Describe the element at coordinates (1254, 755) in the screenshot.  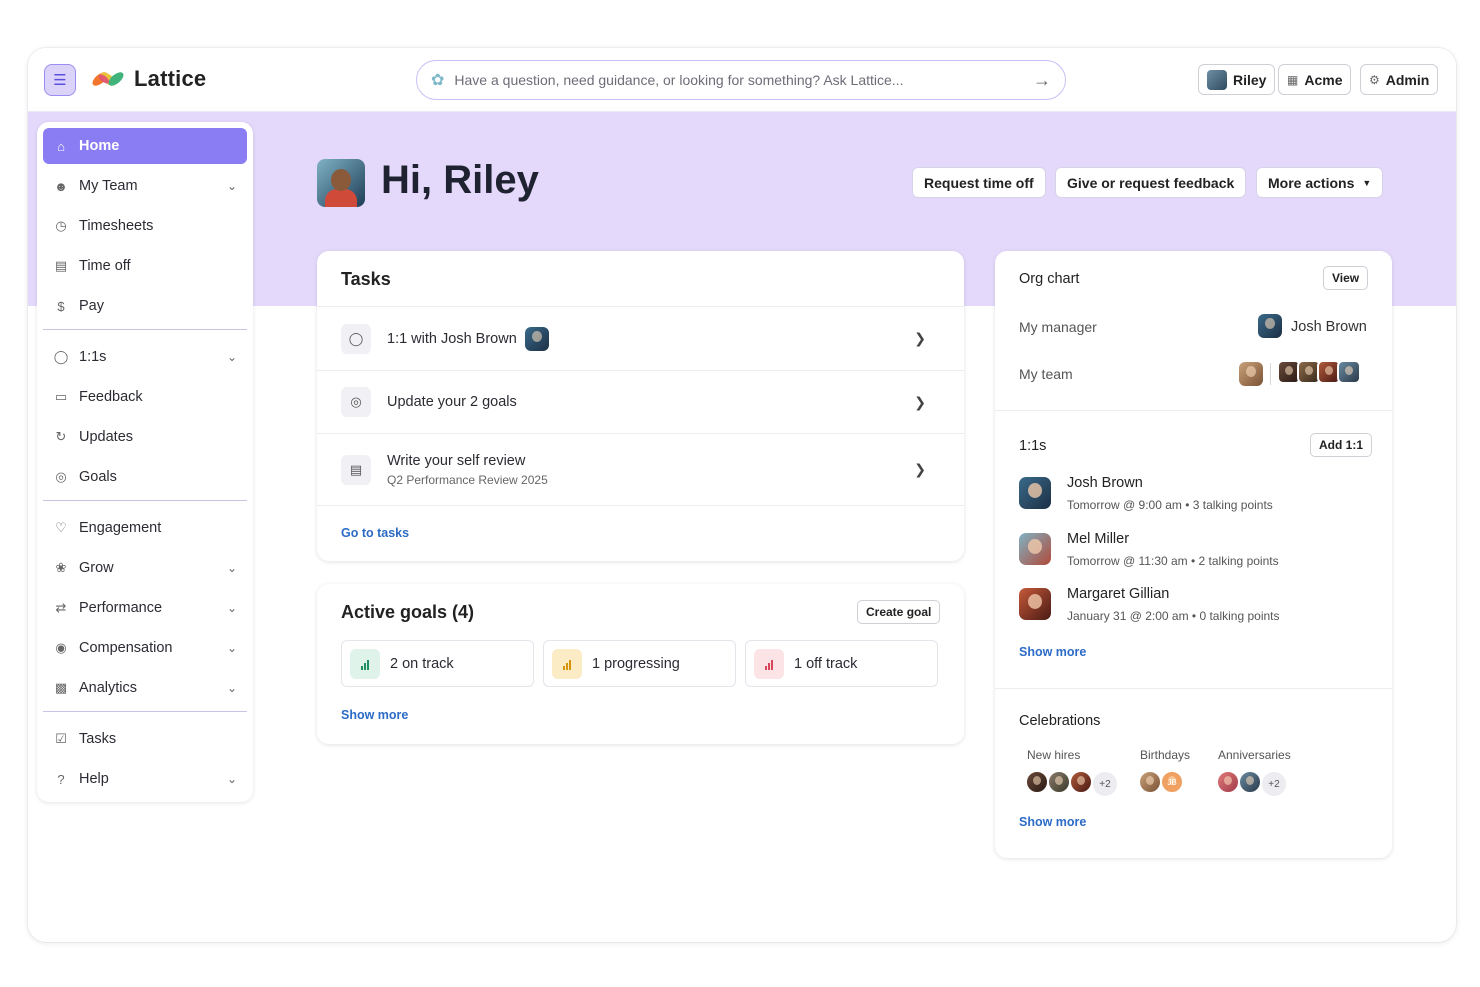
I see `anniversaries-label: Anniversaries` at that location.